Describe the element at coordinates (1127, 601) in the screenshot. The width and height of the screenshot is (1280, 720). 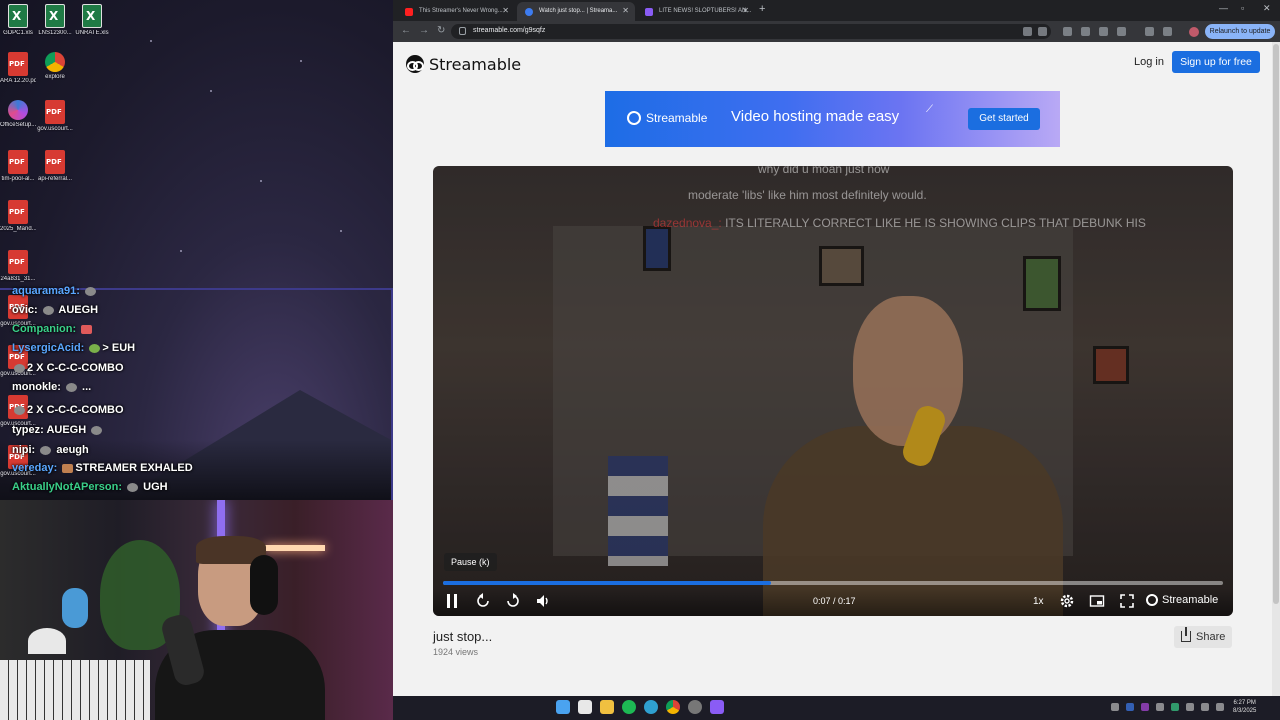
I see `fullscreen-icon` at that location.